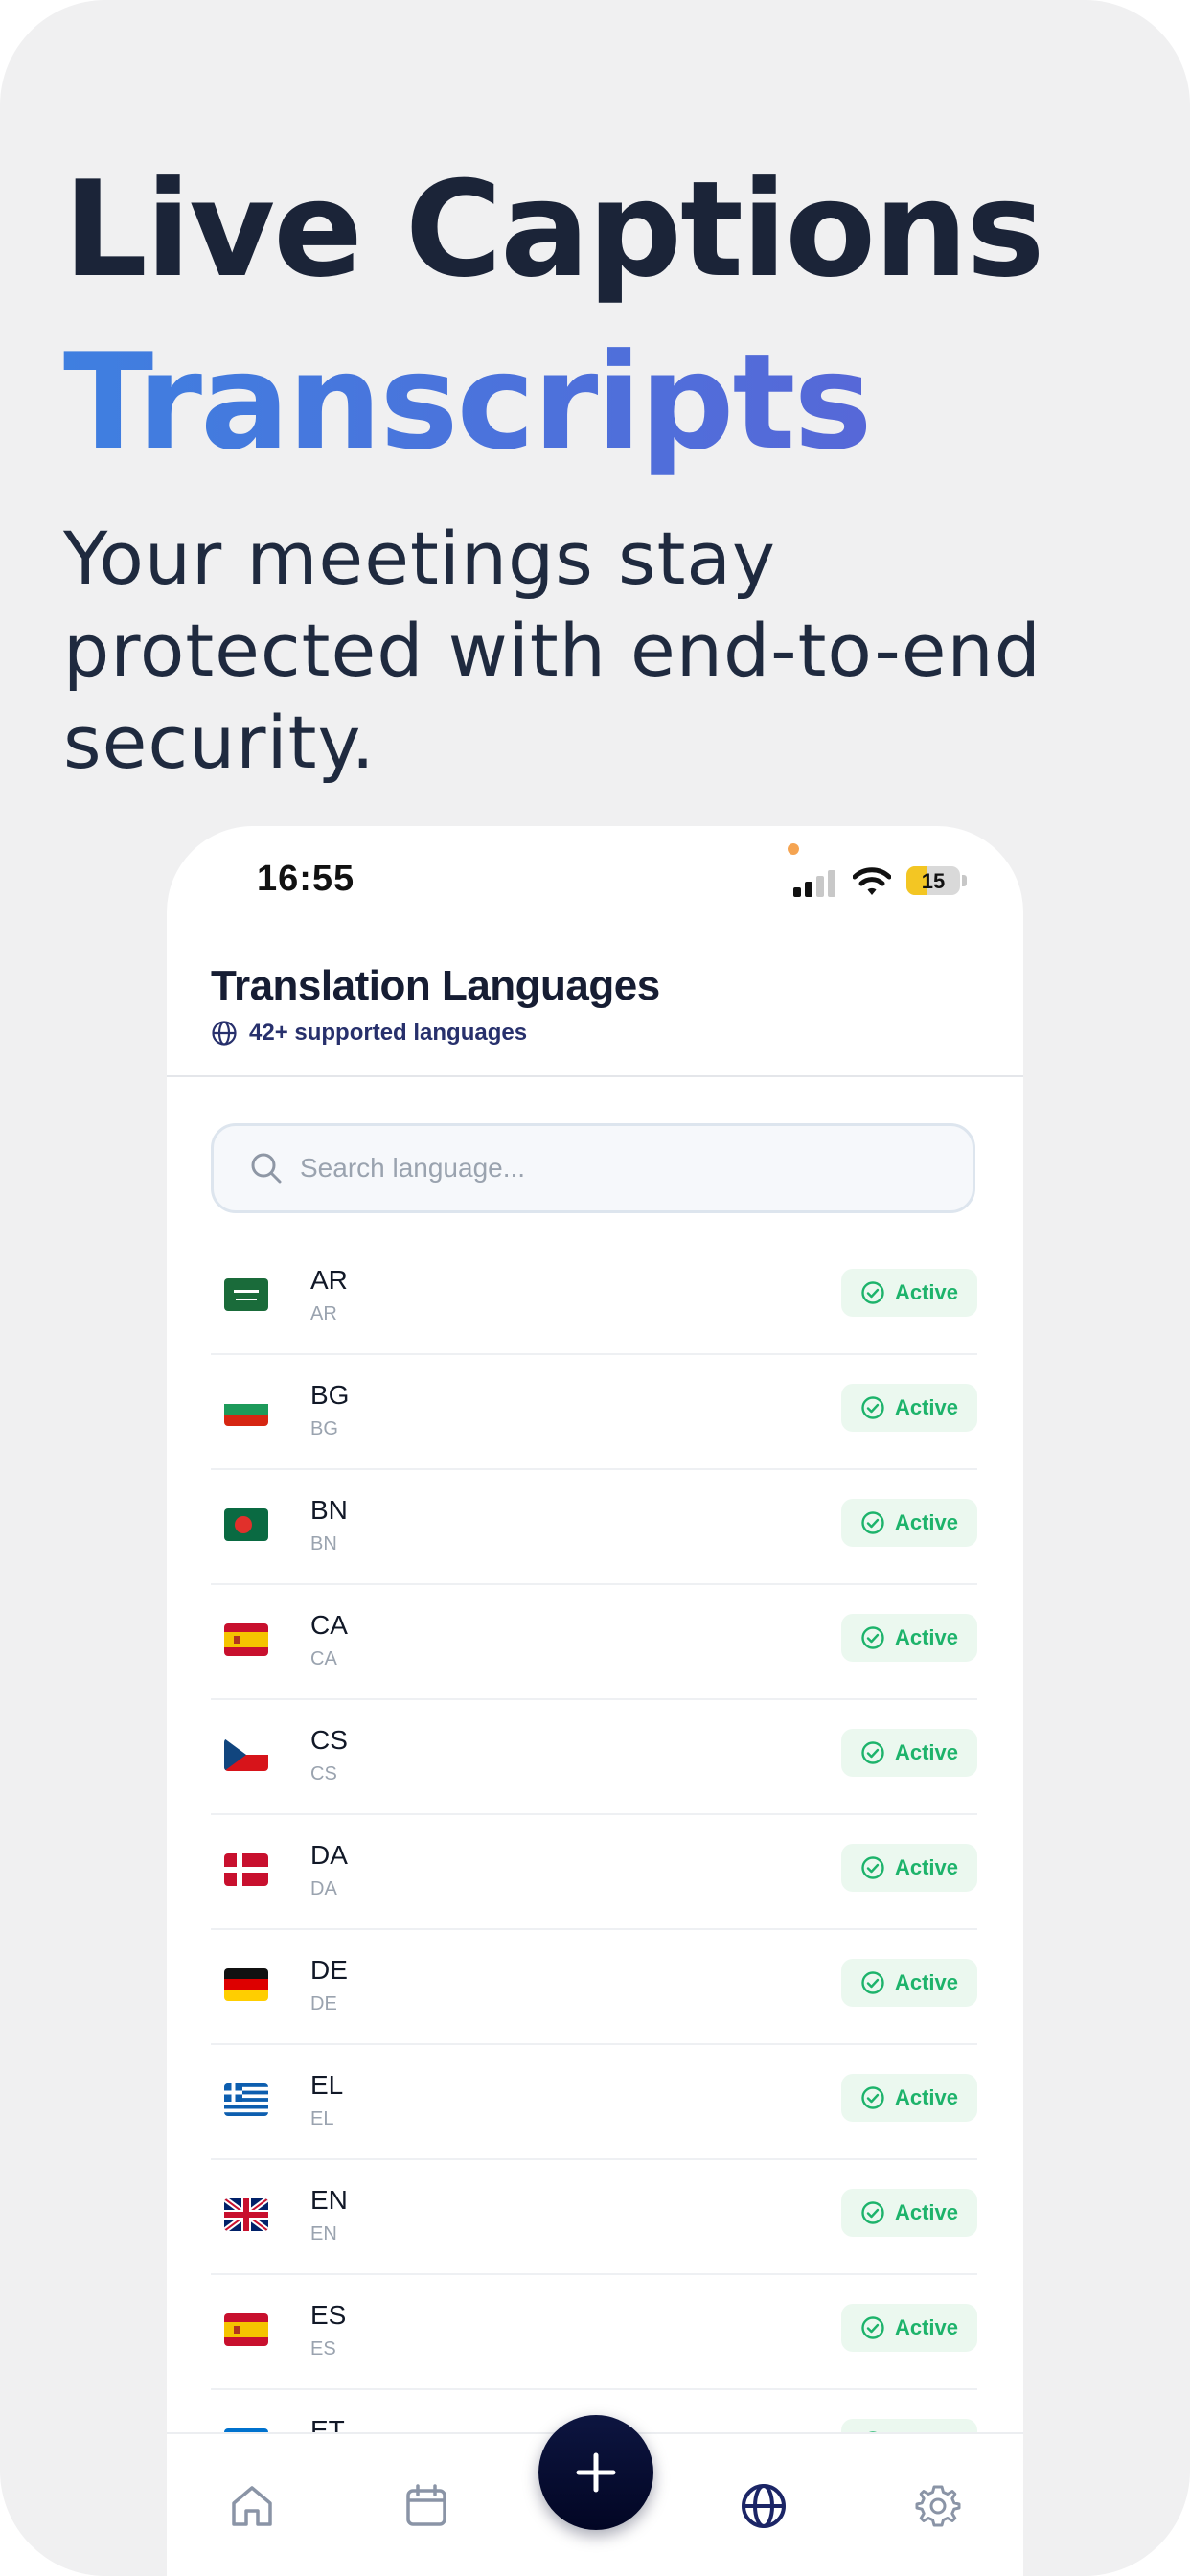 The height and width of the screenshot is (2576, 1190). I want to click on battery-cap, so click(965, 880).